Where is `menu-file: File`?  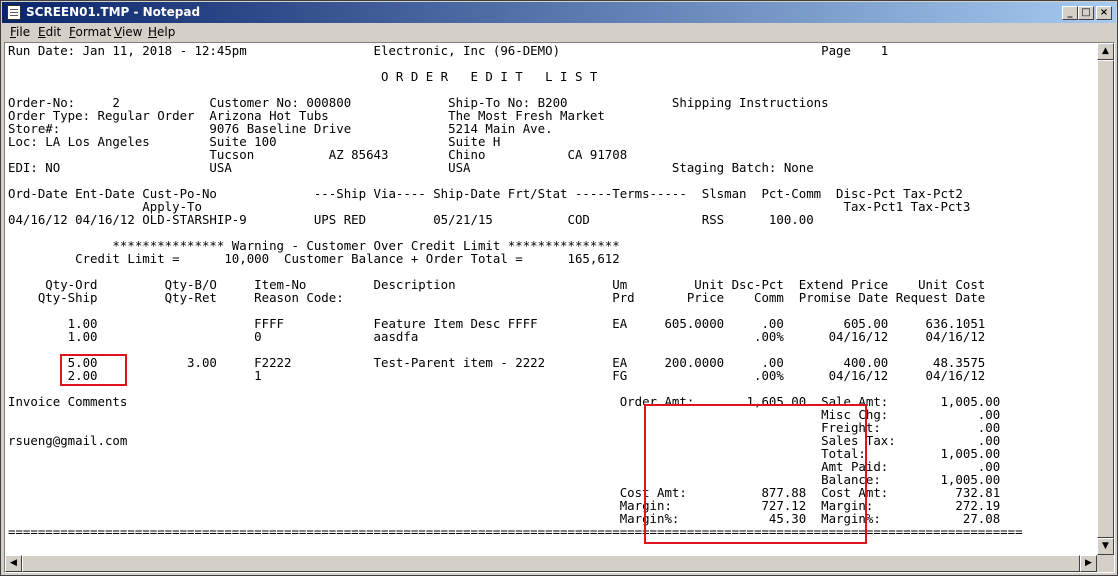 menu-file: File is located at coordinates (20, 32).